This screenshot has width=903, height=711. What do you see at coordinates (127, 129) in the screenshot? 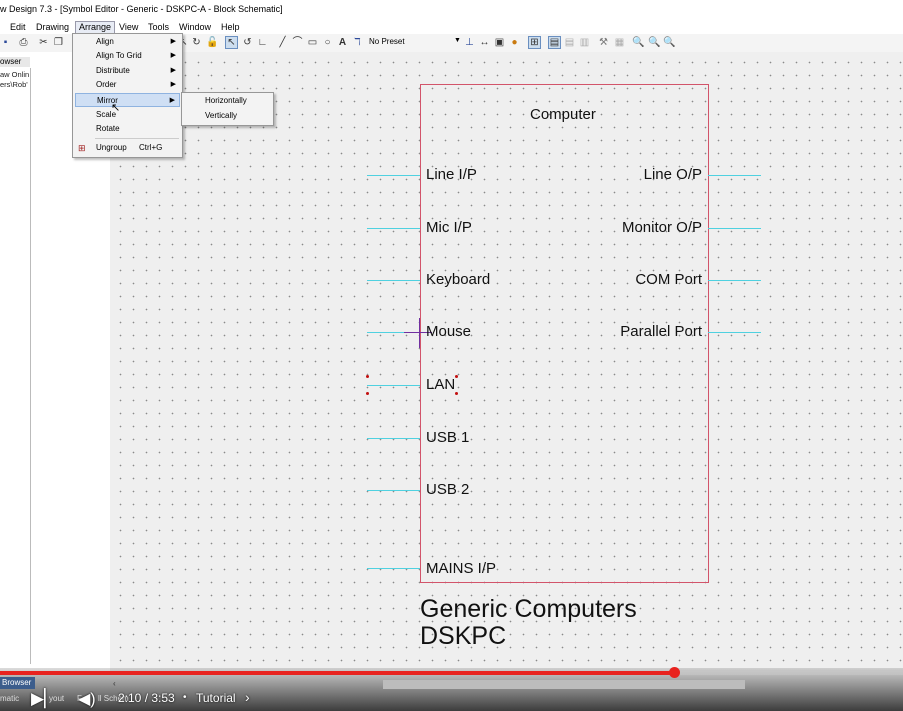
I see `menu-item-rotate: Rotate` at bounding box center [127, 129].